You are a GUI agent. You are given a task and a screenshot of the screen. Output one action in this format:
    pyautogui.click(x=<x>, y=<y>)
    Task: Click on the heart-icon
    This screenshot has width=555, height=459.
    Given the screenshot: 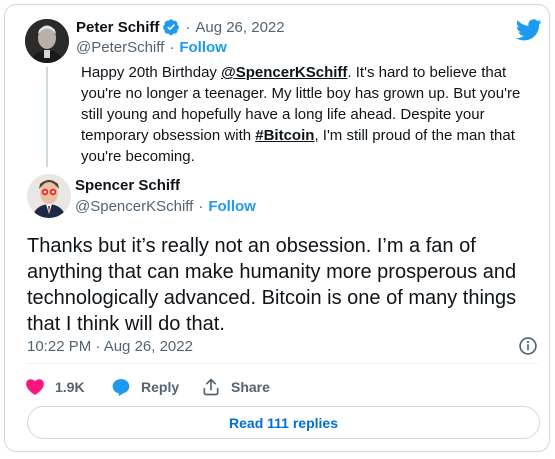 What is the action you would take?
    pyautogui.click(x=35, y=387)
    